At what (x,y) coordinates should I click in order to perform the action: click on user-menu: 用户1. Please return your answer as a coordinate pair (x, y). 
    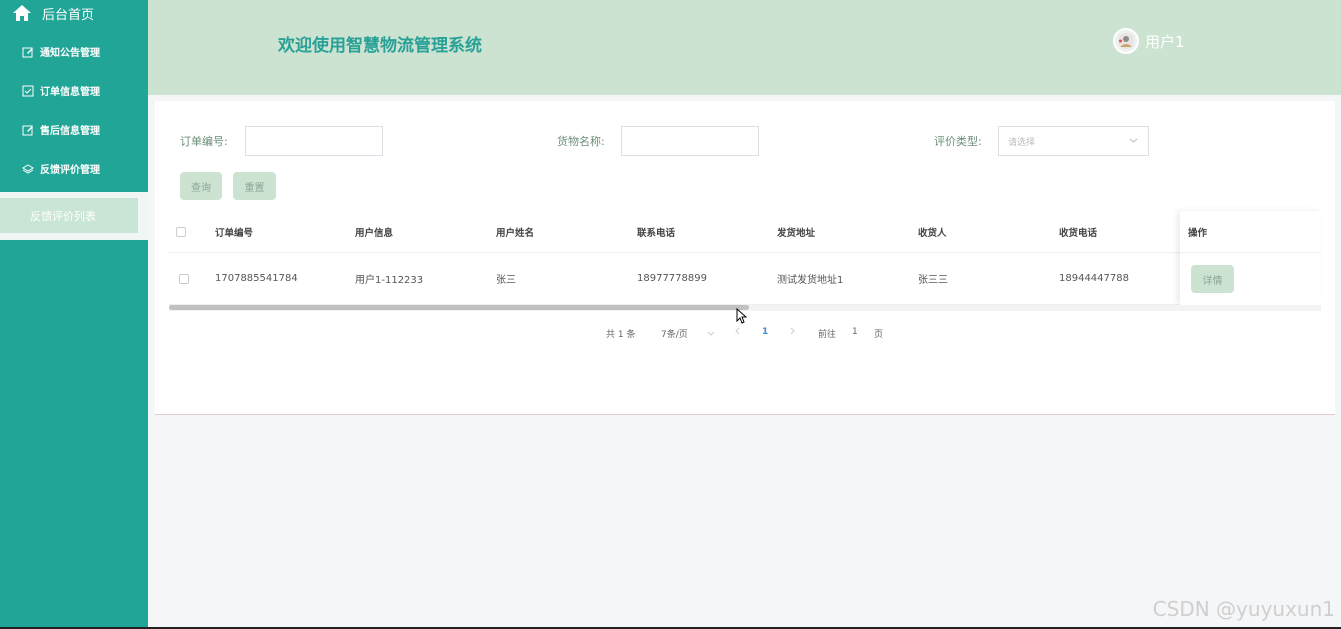
    Looking at the image, I should click on (1149, 41).